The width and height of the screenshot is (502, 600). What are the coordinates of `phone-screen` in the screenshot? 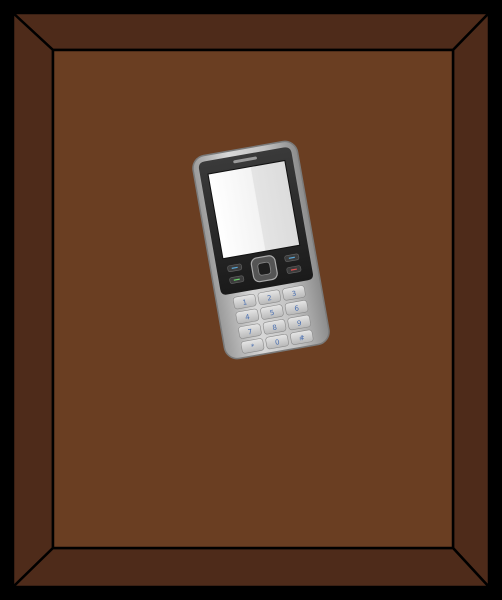 It's located at (254, 209).